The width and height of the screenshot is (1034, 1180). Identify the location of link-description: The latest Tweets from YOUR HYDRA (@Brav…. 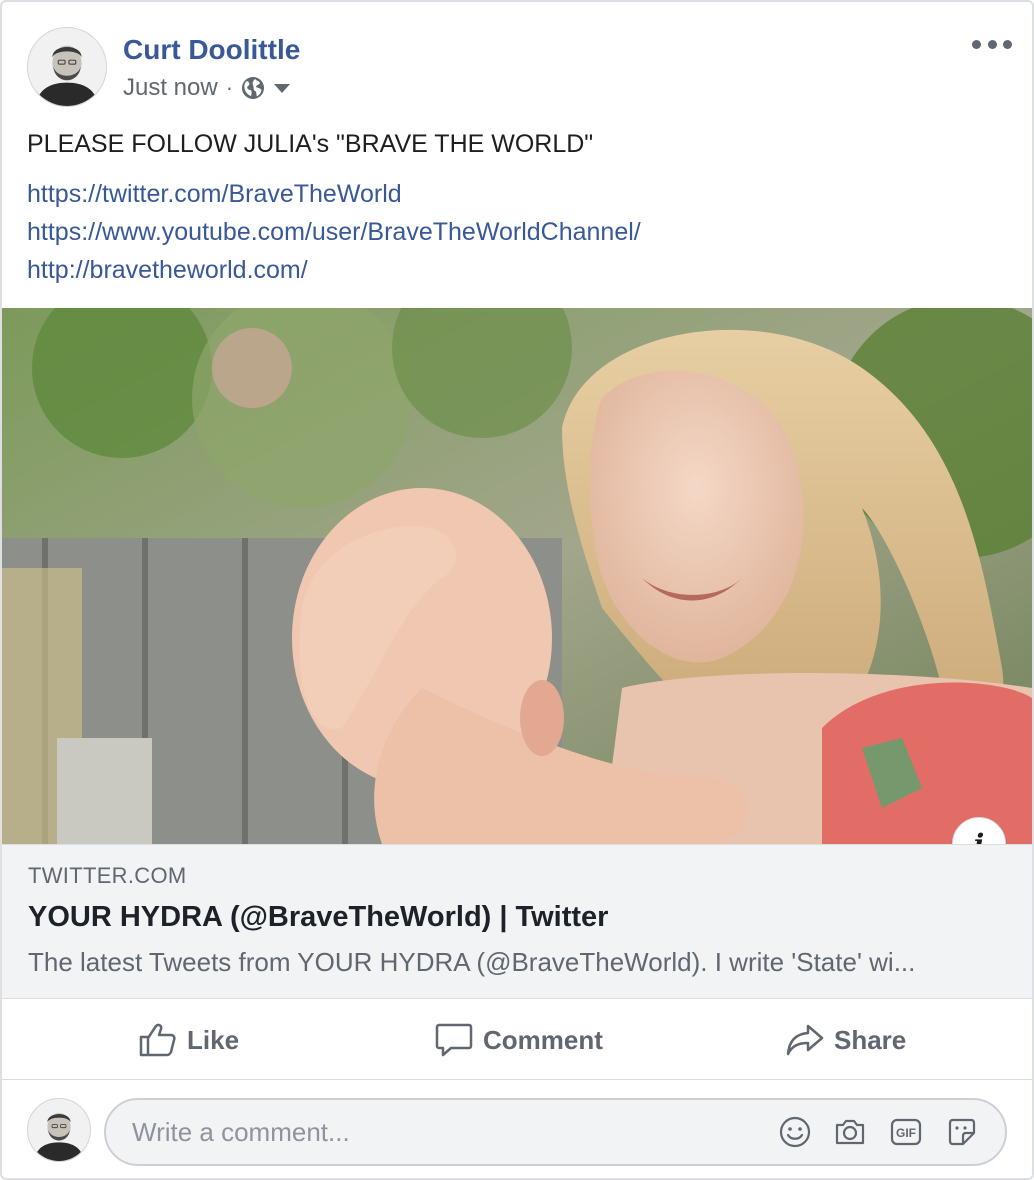
(472, 962).